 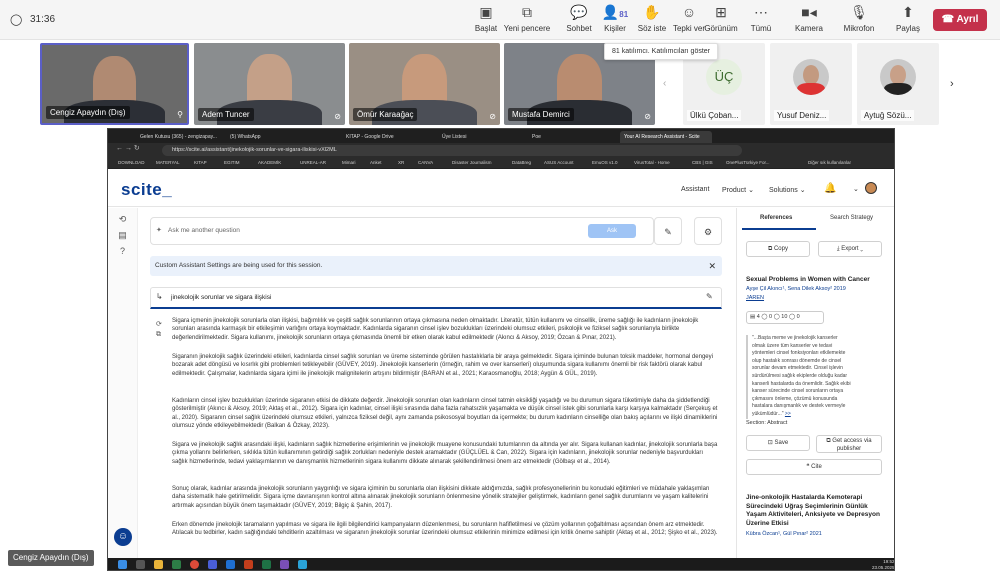 What do you see at coordinates (159, 324) in the screenshot?
I see `refresh-icon: ⟳` at bounding box center [159, 324].